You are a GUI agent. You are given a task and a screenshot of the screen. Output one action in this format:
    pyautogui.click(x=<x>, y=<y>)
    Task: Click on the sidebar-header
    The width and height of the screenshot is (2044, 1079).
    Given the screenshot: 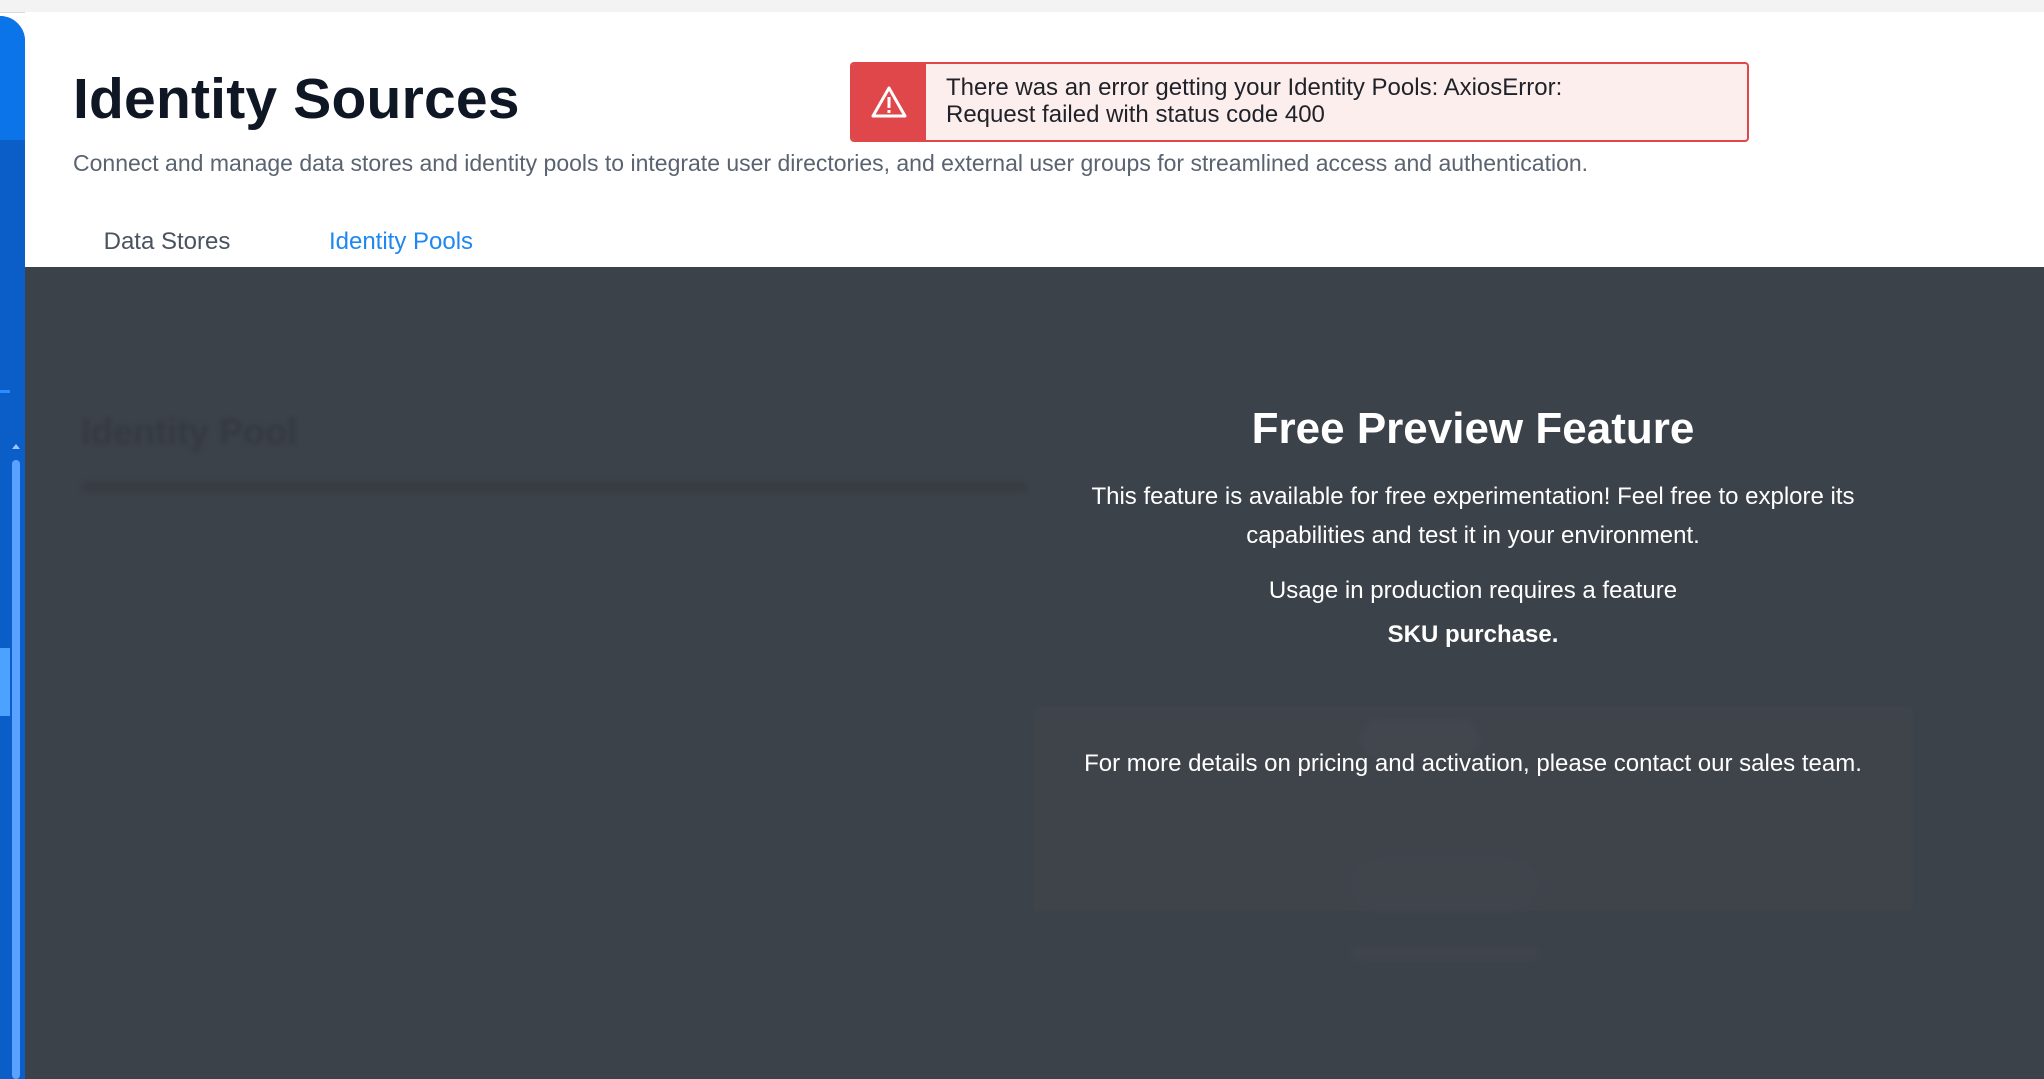 What is the action you would take?
    pyautogui.click(x=12, y=78)
    